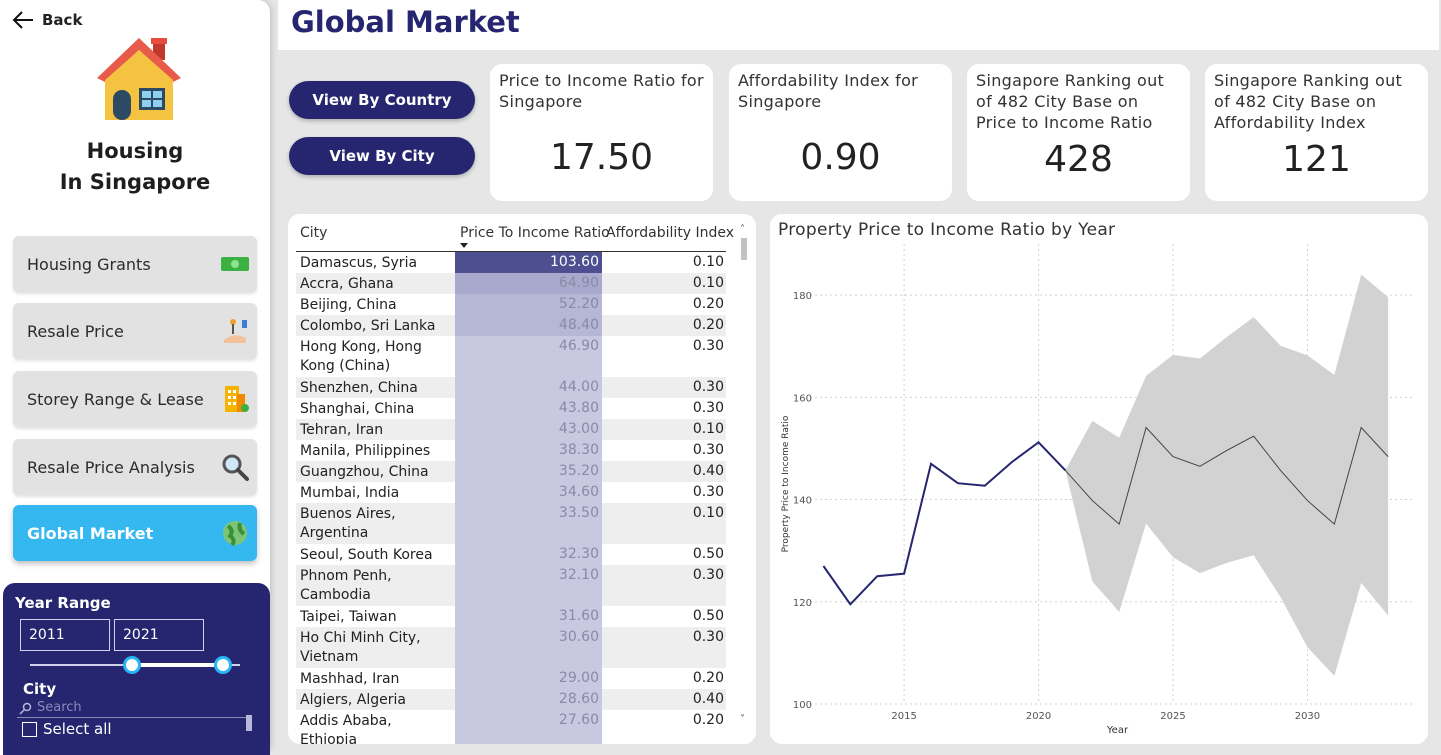 Image resolution: width=1441 pixels, height=755 pixels. I want to click on back-button: Back, so click(47, 20).